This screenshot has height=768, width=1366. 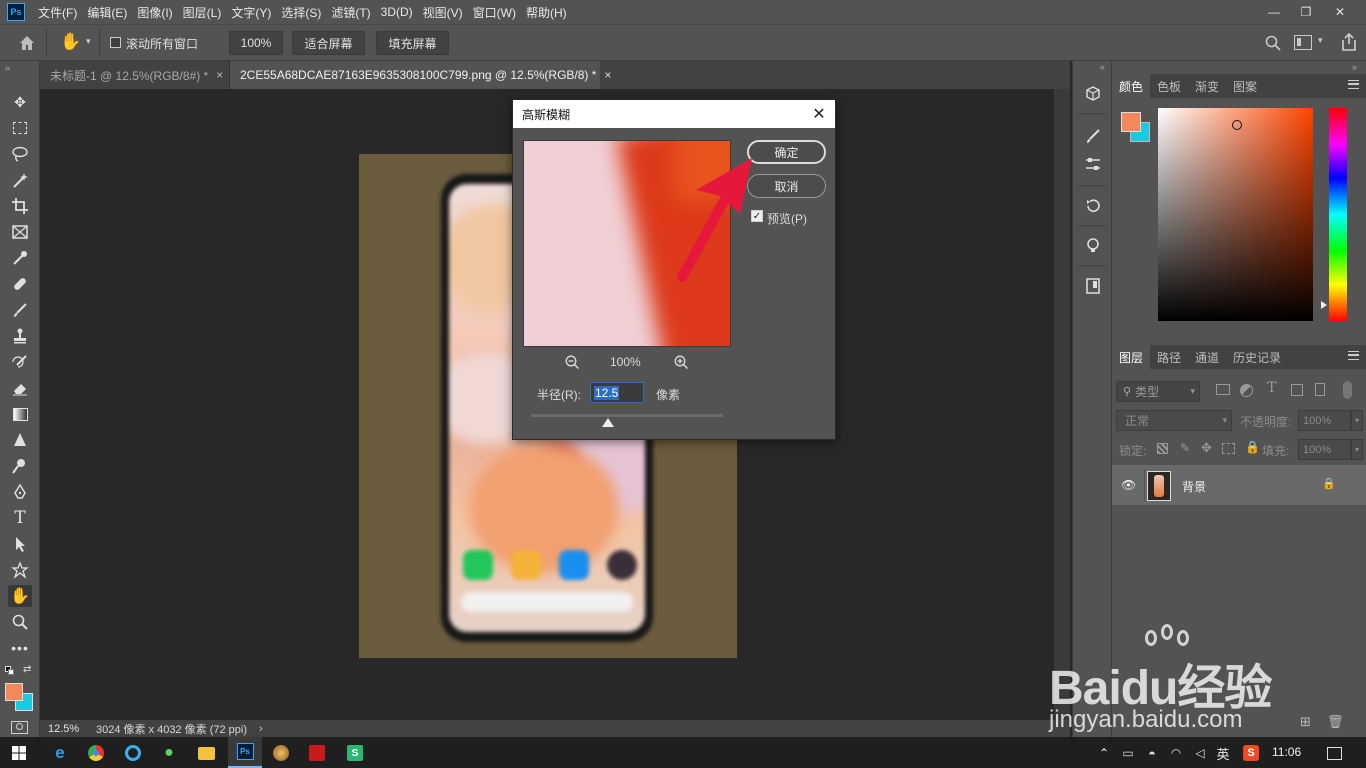 I want to click on menu-window: 窗口(W), so click(x=494, y=12).